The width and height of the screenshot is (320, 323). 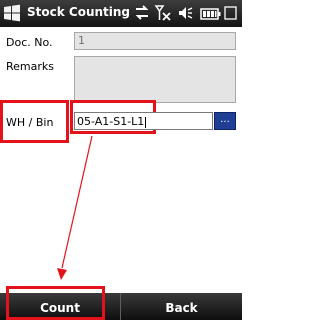 What do you see at coordinates (55, 303) in the screenshot?
I see `count-button-highlight` at bounding box center [55, 303].